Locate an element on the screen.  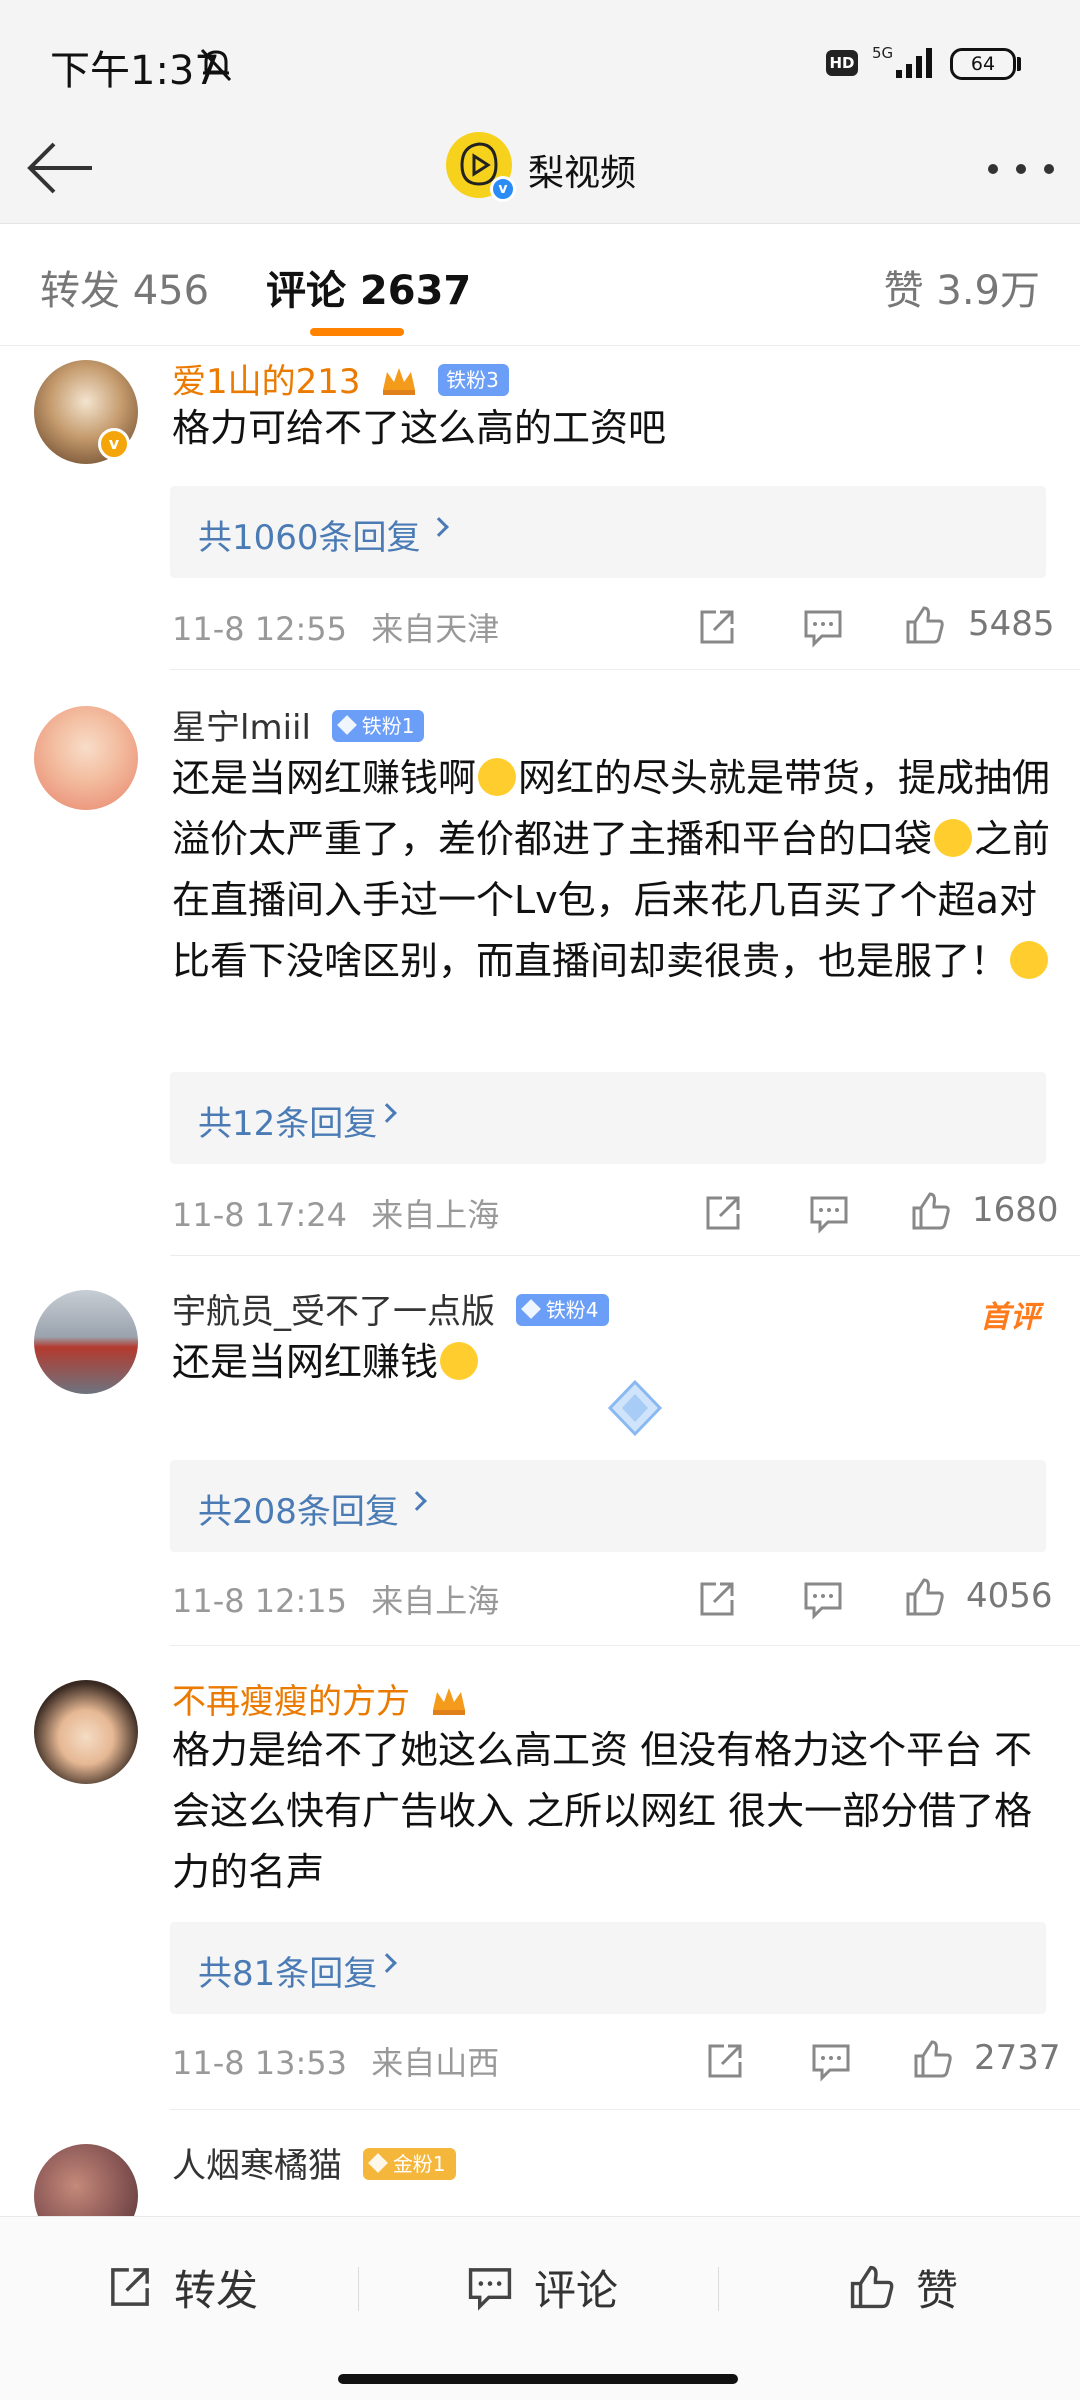
channel-name: 梨视频 is located at coordinates (582, 170).